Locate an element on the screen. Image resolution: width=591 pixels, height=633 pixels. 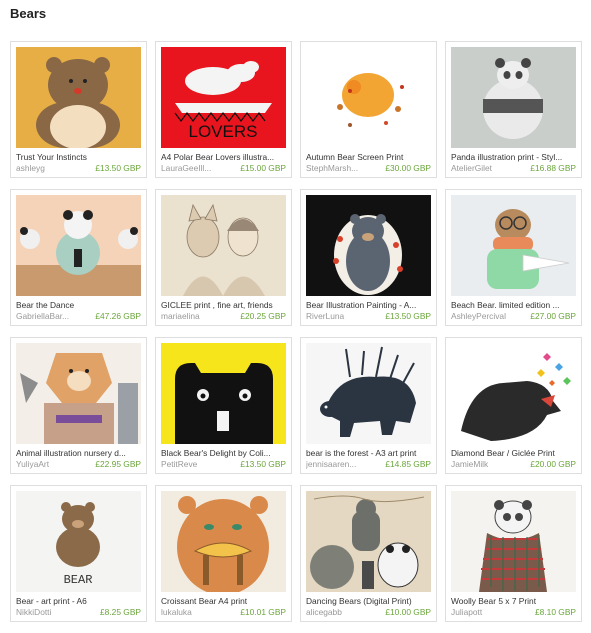
listing-shop: PetitReve is located at coordinates (196, 464).